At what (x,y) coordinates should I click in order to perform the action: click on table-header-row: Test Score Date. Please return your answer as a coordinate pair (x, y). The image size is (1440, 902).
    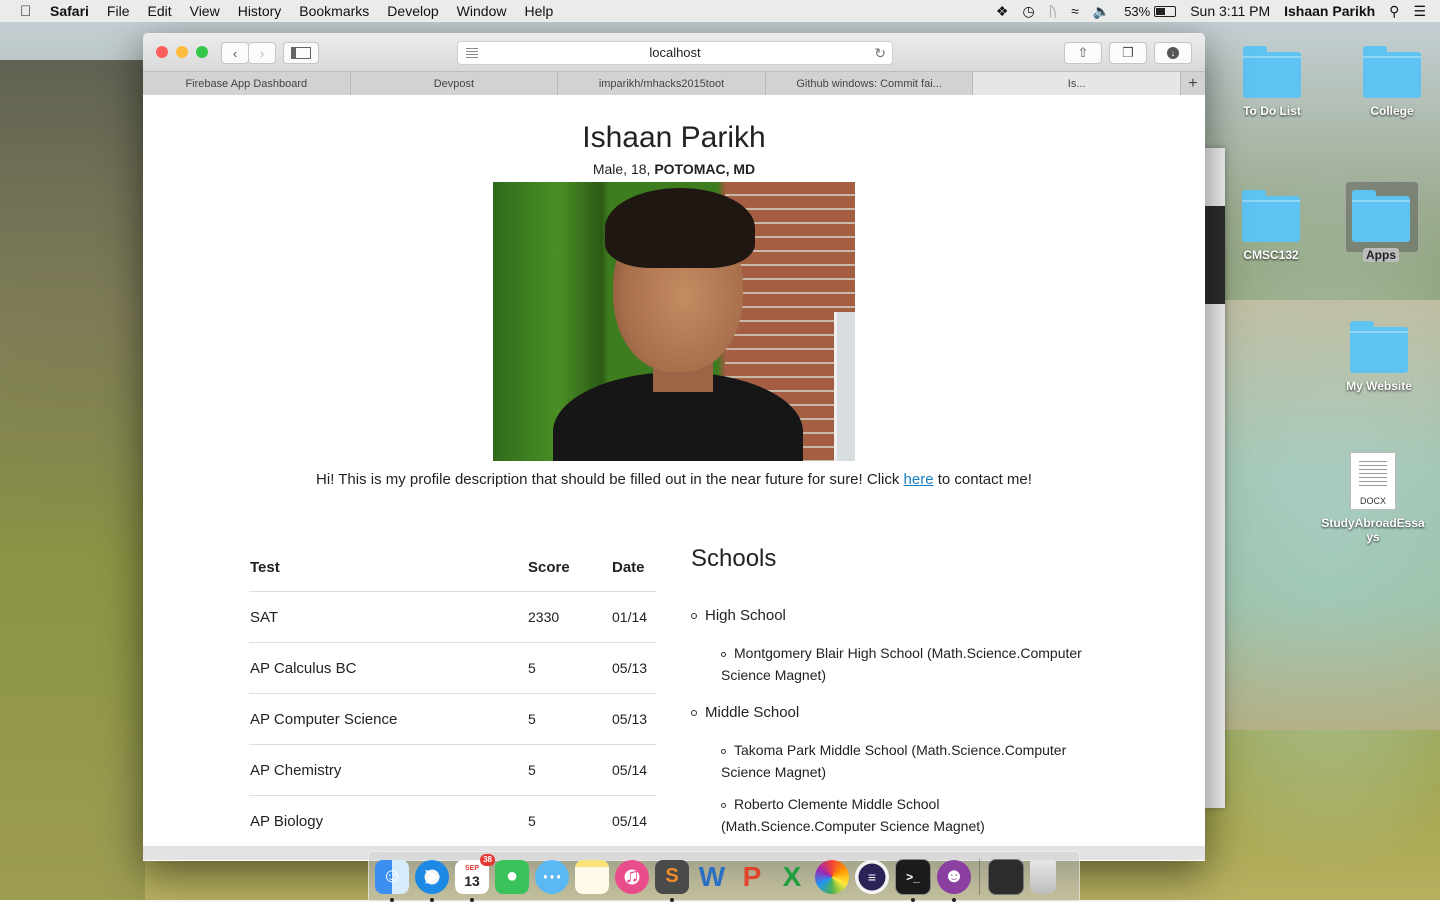
    Looking at the image, I should click on (452, 567).